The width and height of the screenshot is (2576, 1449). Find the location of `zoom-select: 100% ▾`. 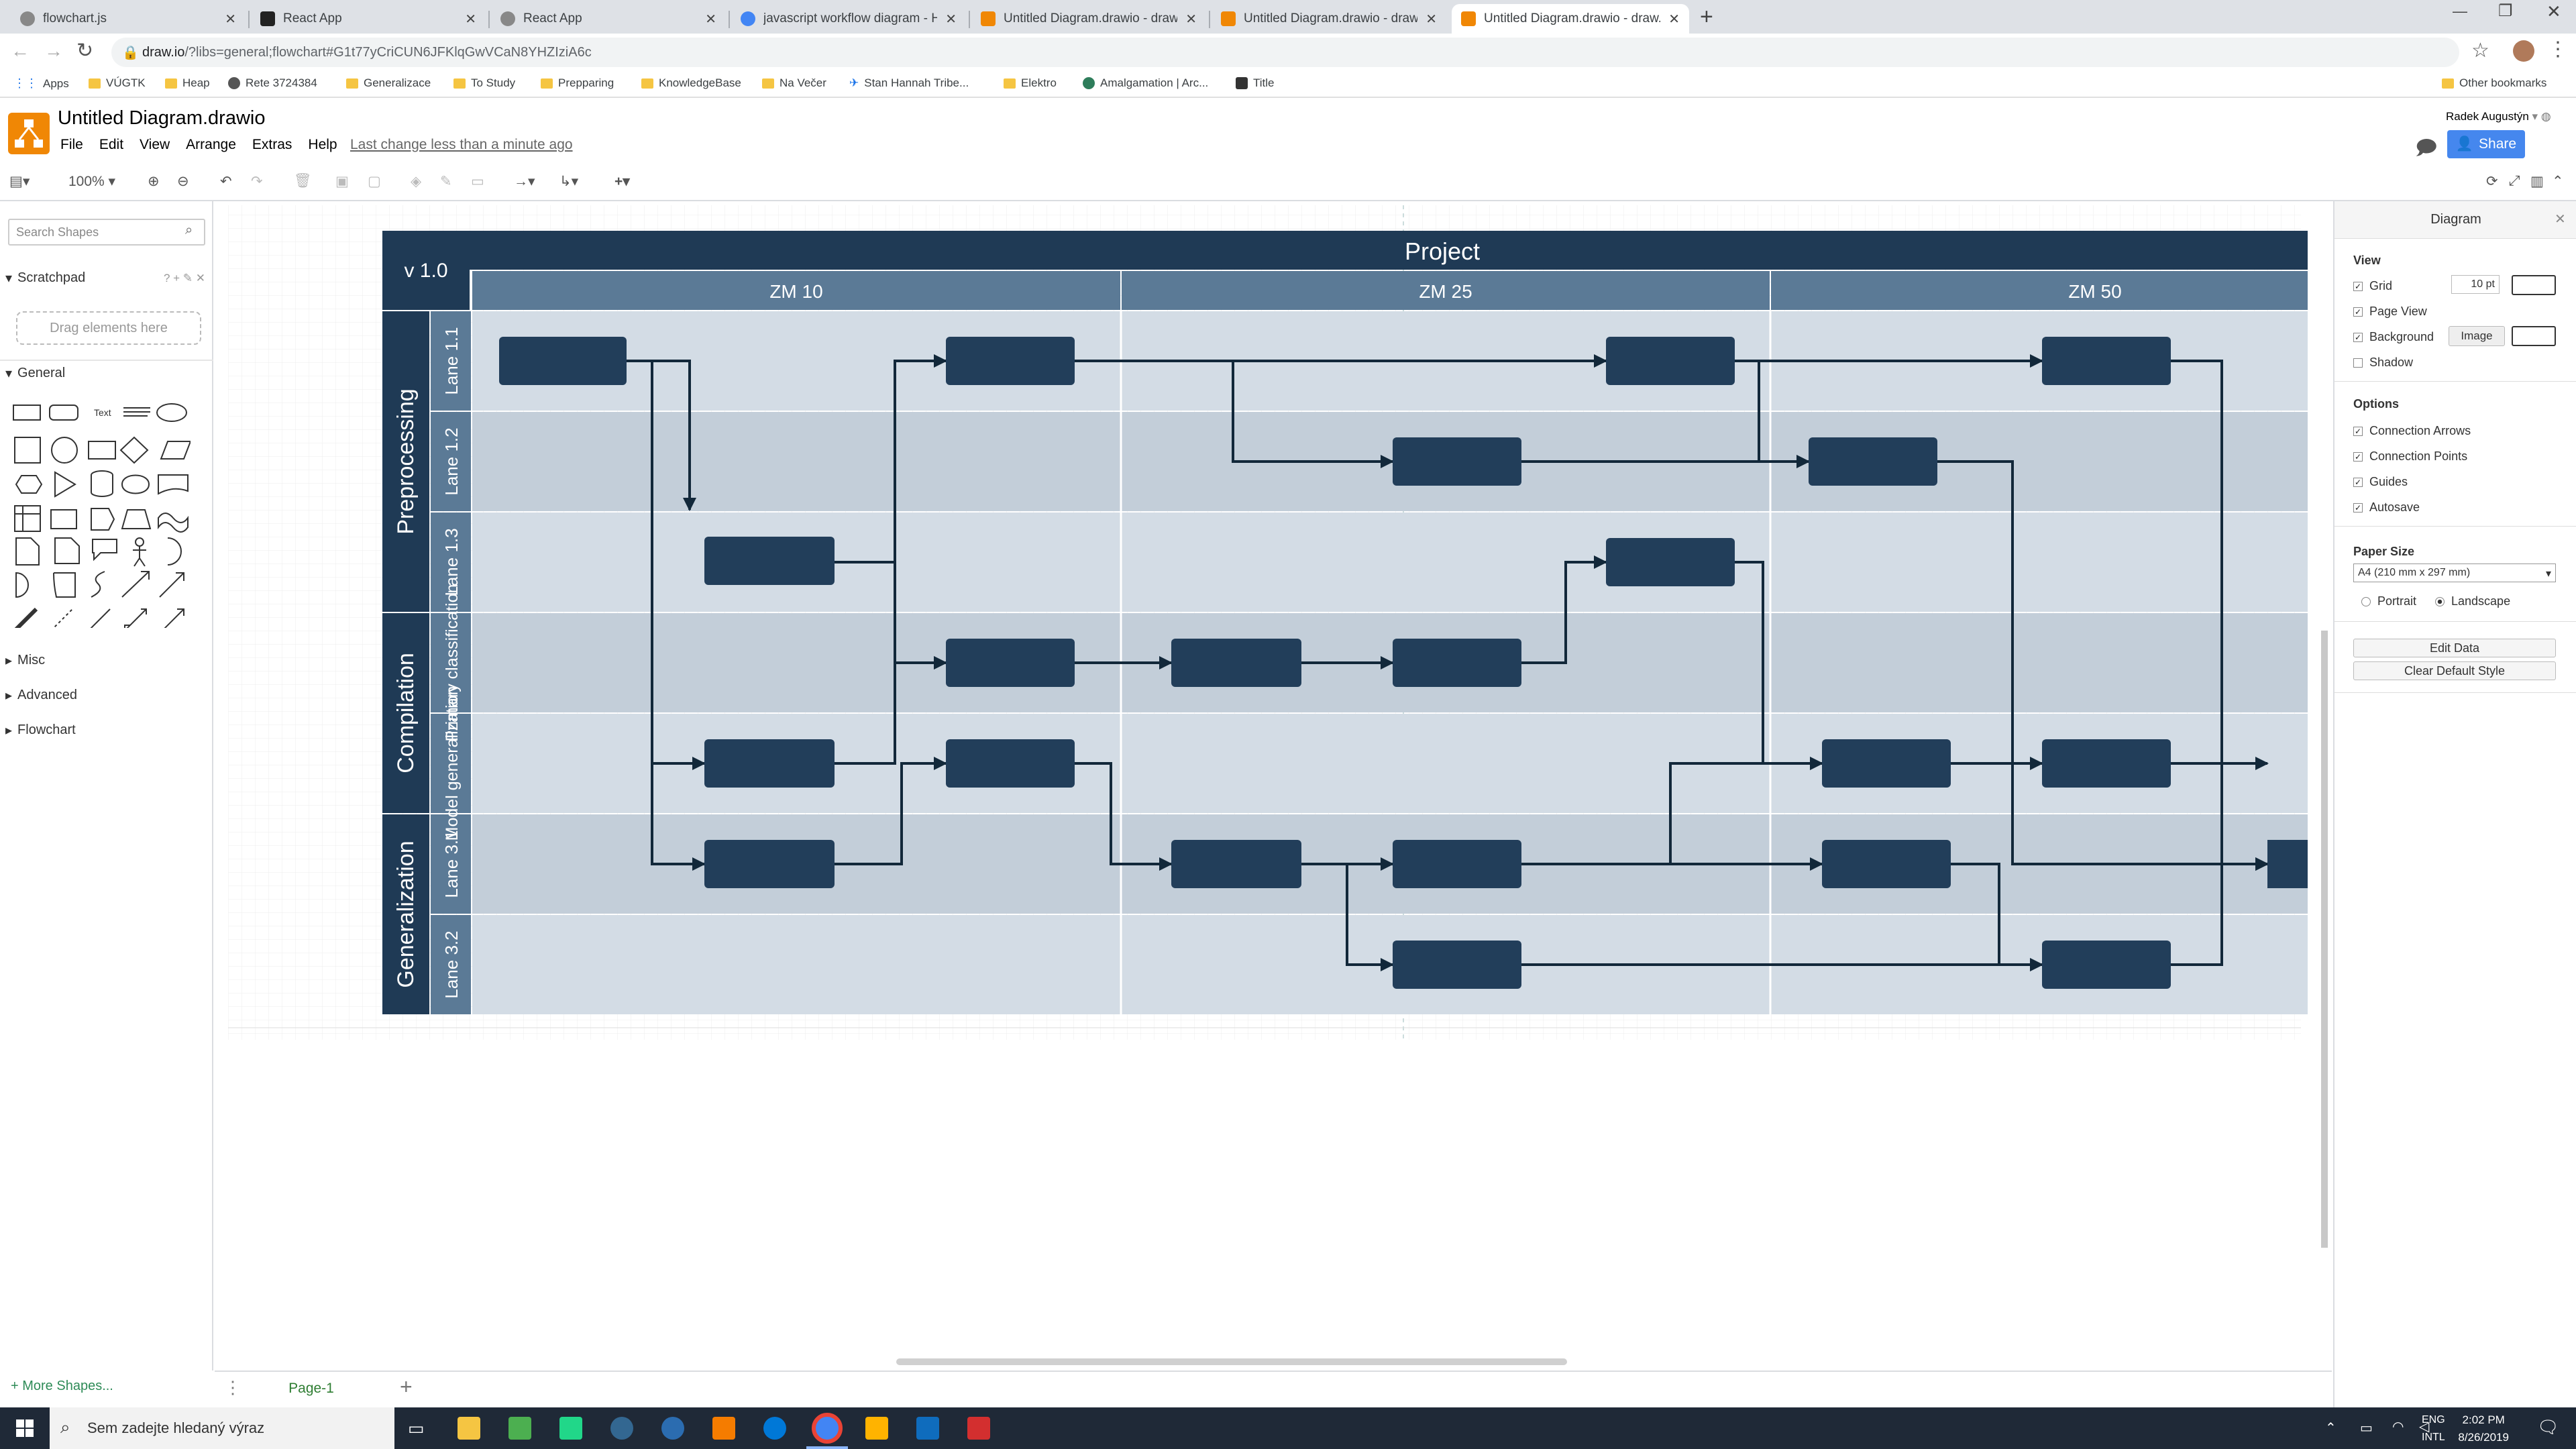

zoom-select: 100% ▾ is located at coordinates (91, 181).